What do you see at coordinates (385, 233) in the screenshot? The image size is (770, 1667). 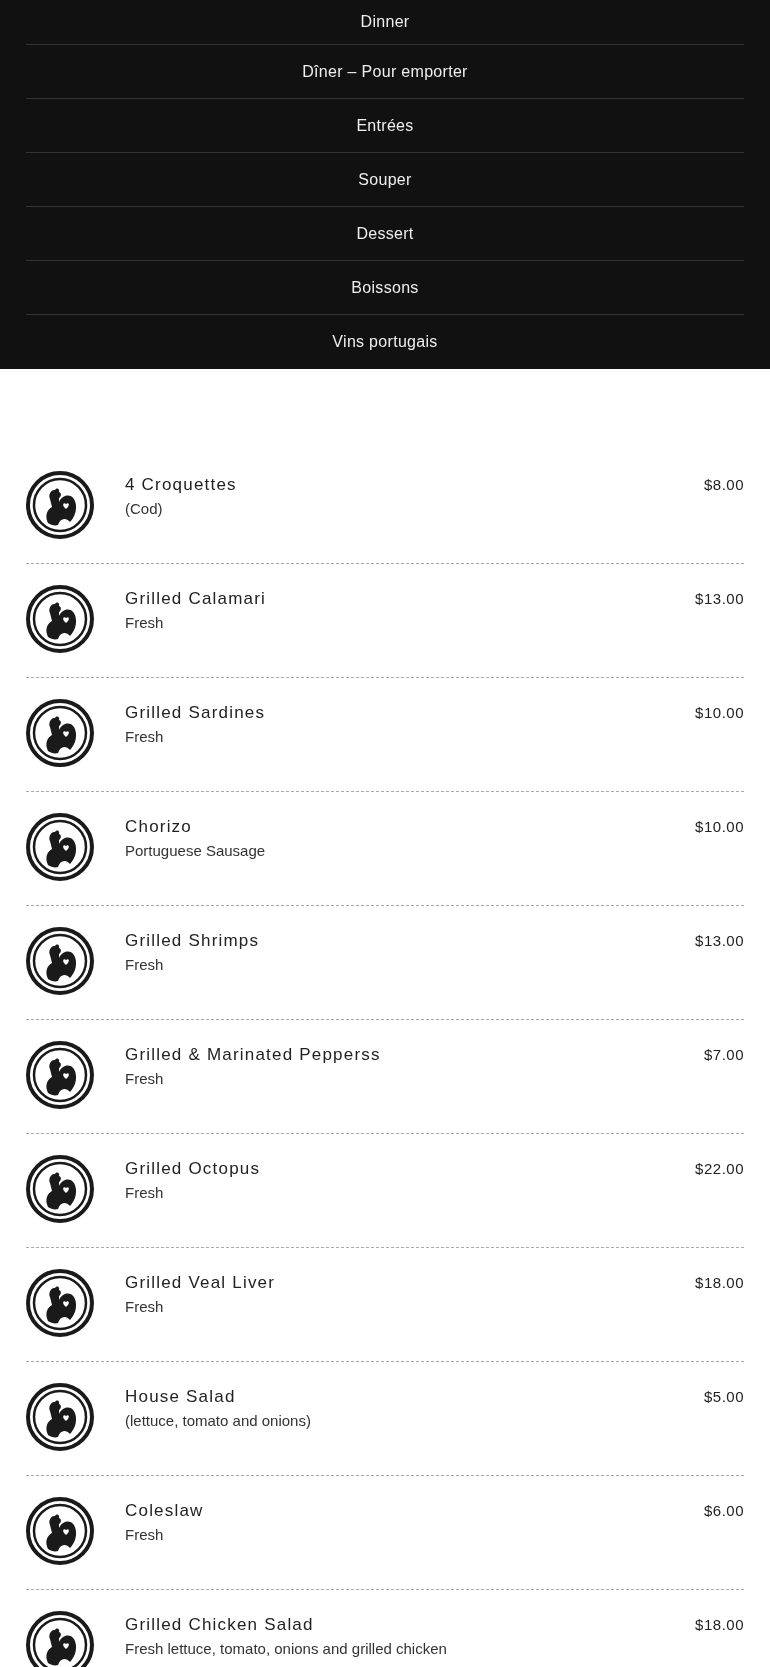 I see `menu-link: Dessert` at bounding box center [385, 233].